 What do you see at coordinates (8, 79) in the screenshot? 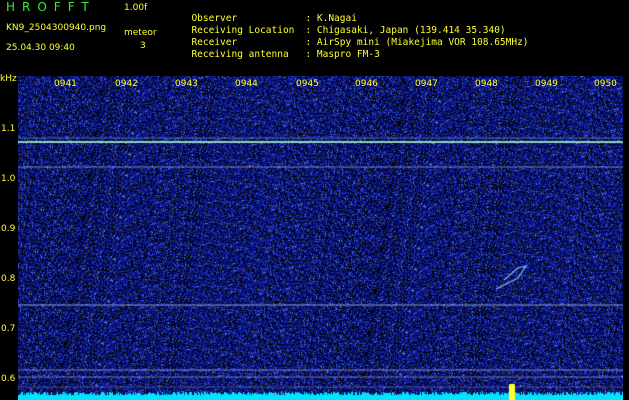
I see `frequency-unit-label: kHz` at bounding box center [8, 79].